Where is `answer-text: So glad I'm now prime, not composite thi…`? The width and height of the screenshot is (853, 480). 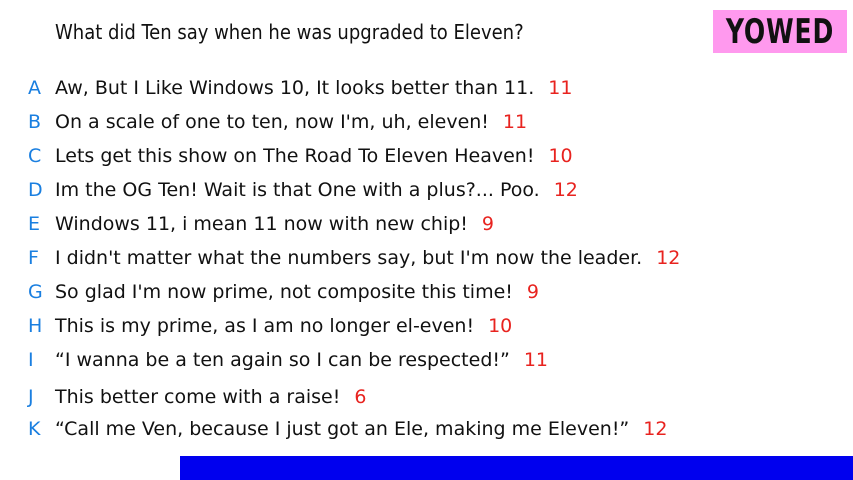 answer-text: So glad I'm now prime, not composite thi… is located at coordinates (284, 292).